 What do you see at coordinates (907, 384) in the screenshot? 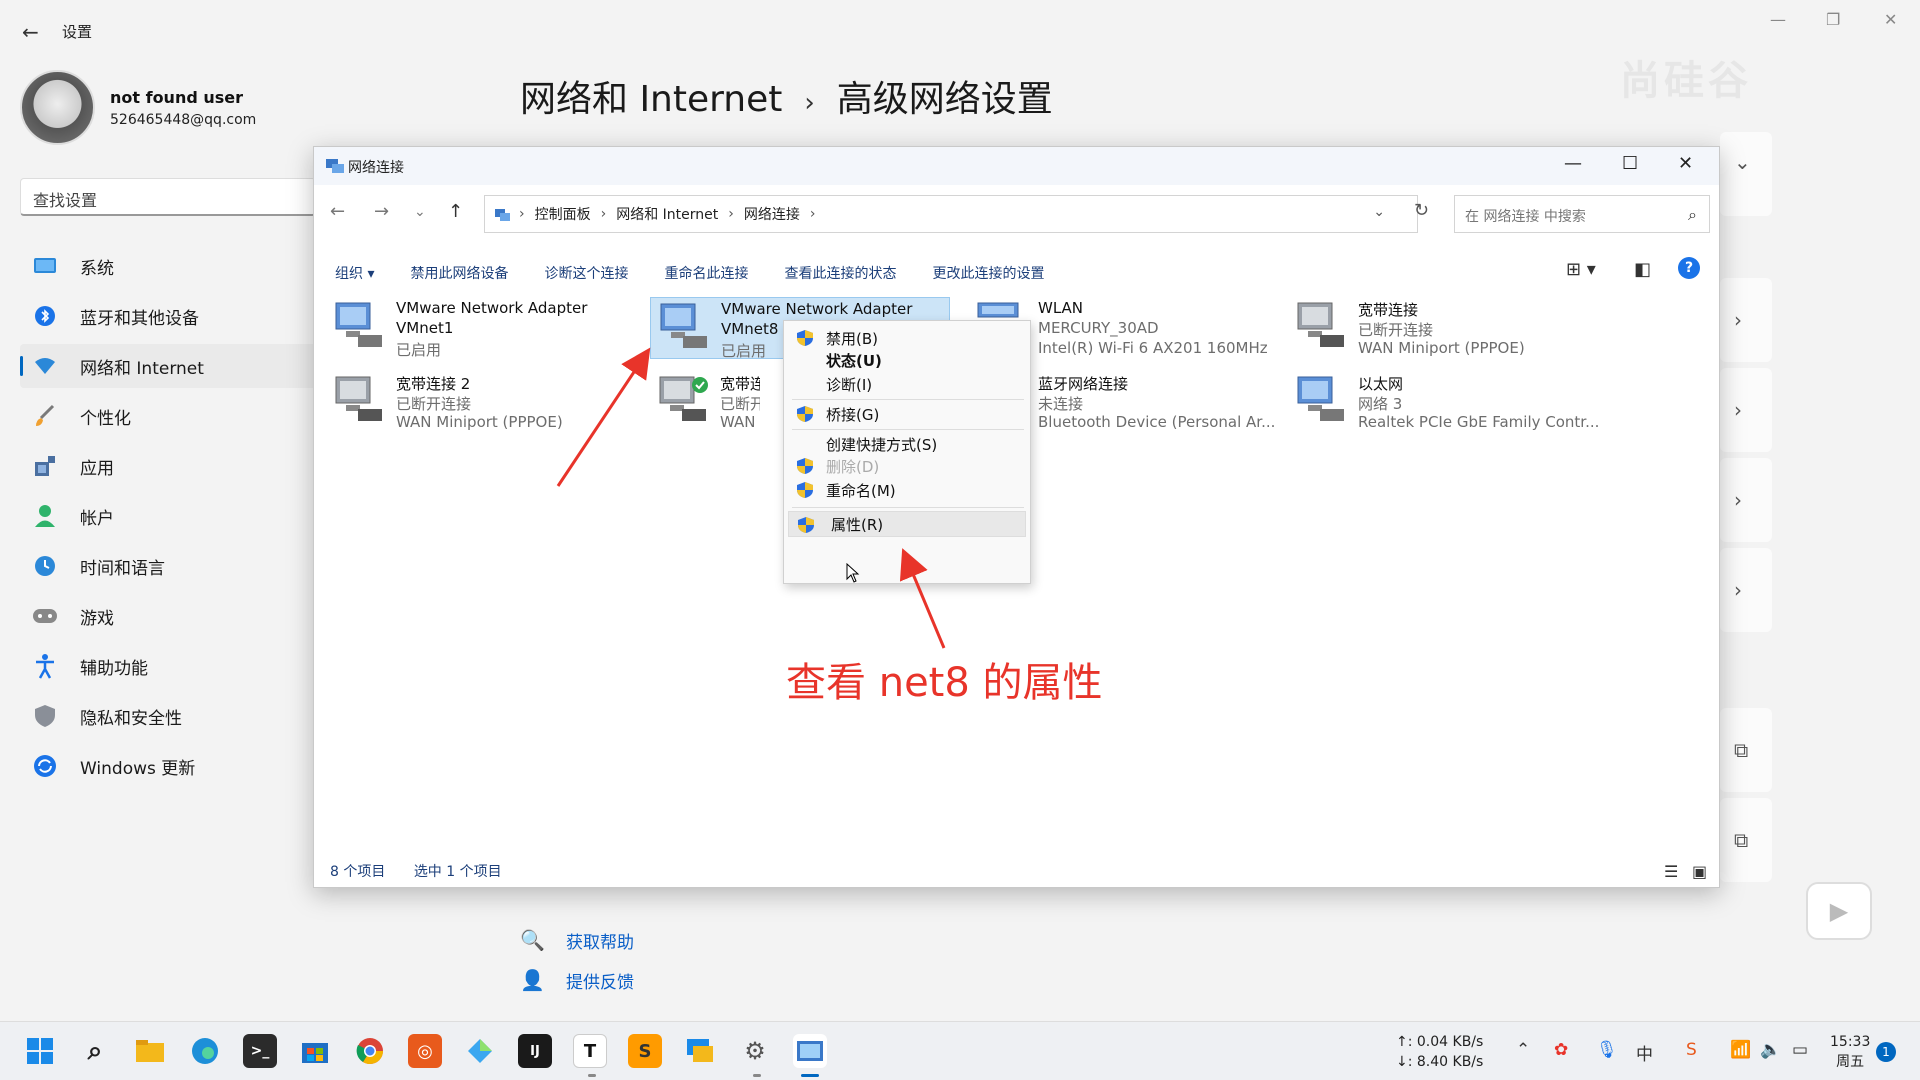
I see `menu-item-diagnose: 诊断(I)` at bounding box center [907, 384].